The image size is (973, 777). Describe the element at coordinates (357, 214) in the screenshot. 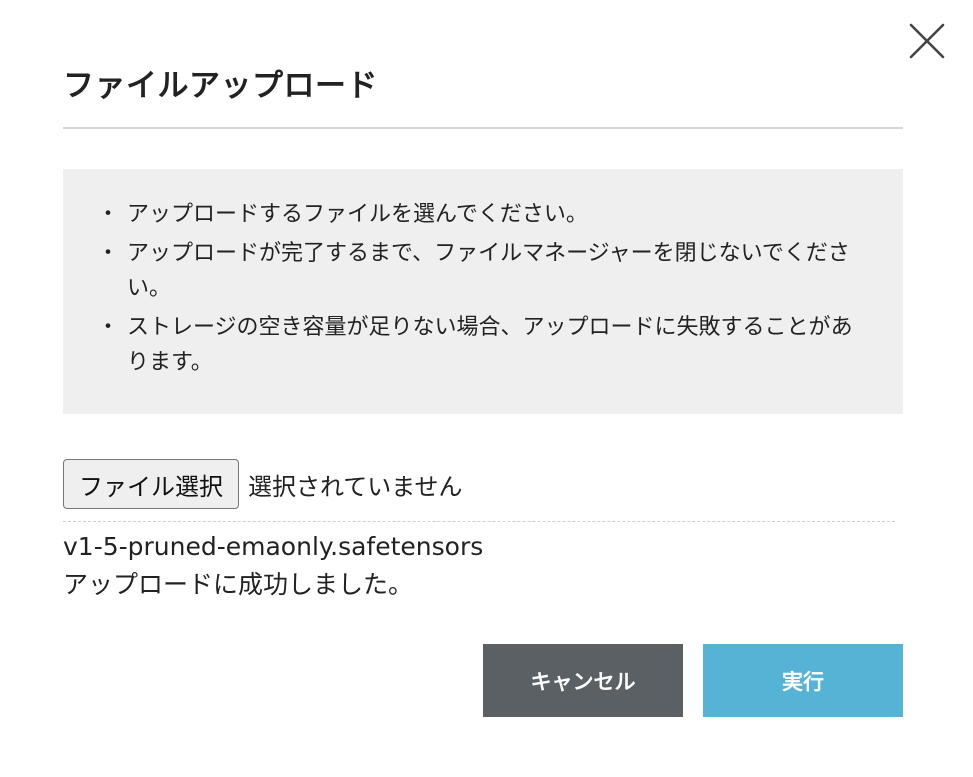

I see `note-text: アップロードするファイルを選んでください。` at that location.